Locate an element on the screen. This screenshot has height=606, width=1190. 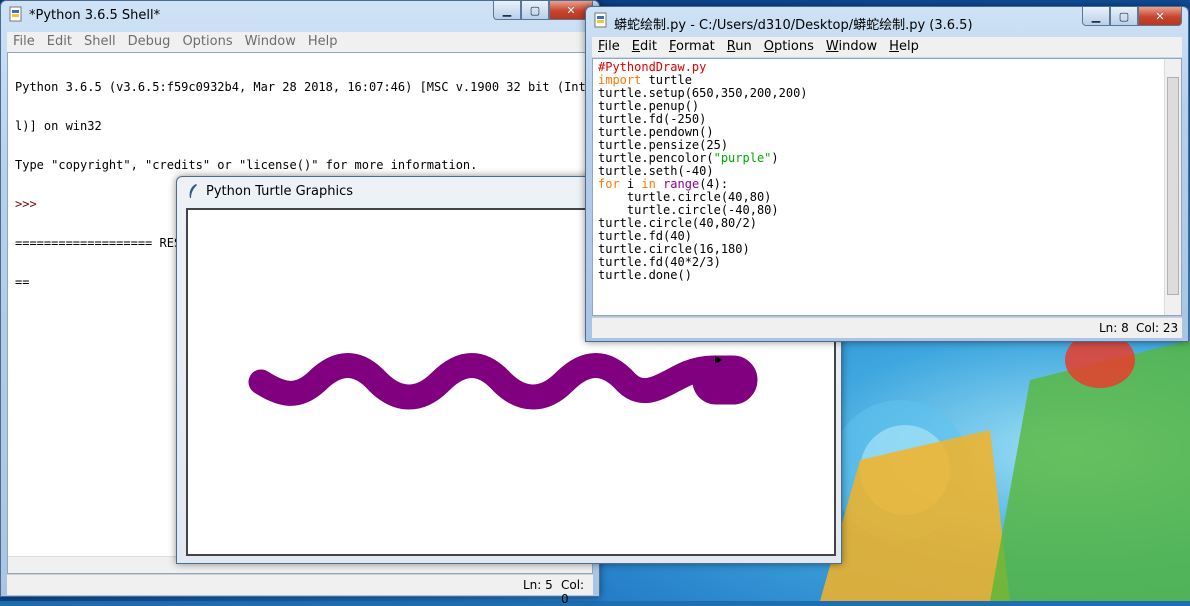
snake-body is located at coordinates (503, 381).